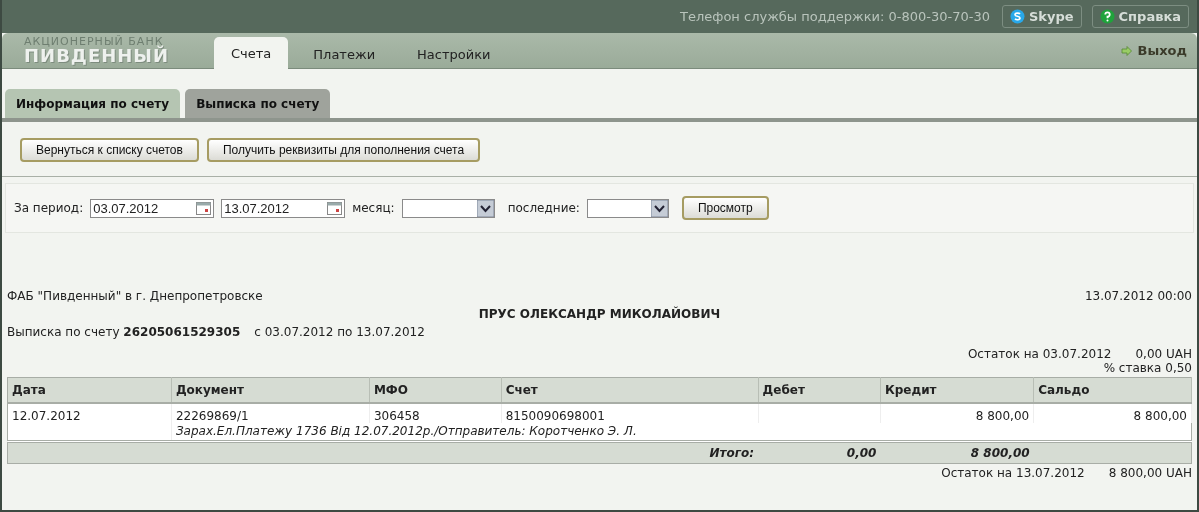 This screenshot has width=1199, height=512. What do you see at coordinates (1112, 390) in the screenshot?
I see `column-header: Сальдо` at bounding box center [1112, 390].